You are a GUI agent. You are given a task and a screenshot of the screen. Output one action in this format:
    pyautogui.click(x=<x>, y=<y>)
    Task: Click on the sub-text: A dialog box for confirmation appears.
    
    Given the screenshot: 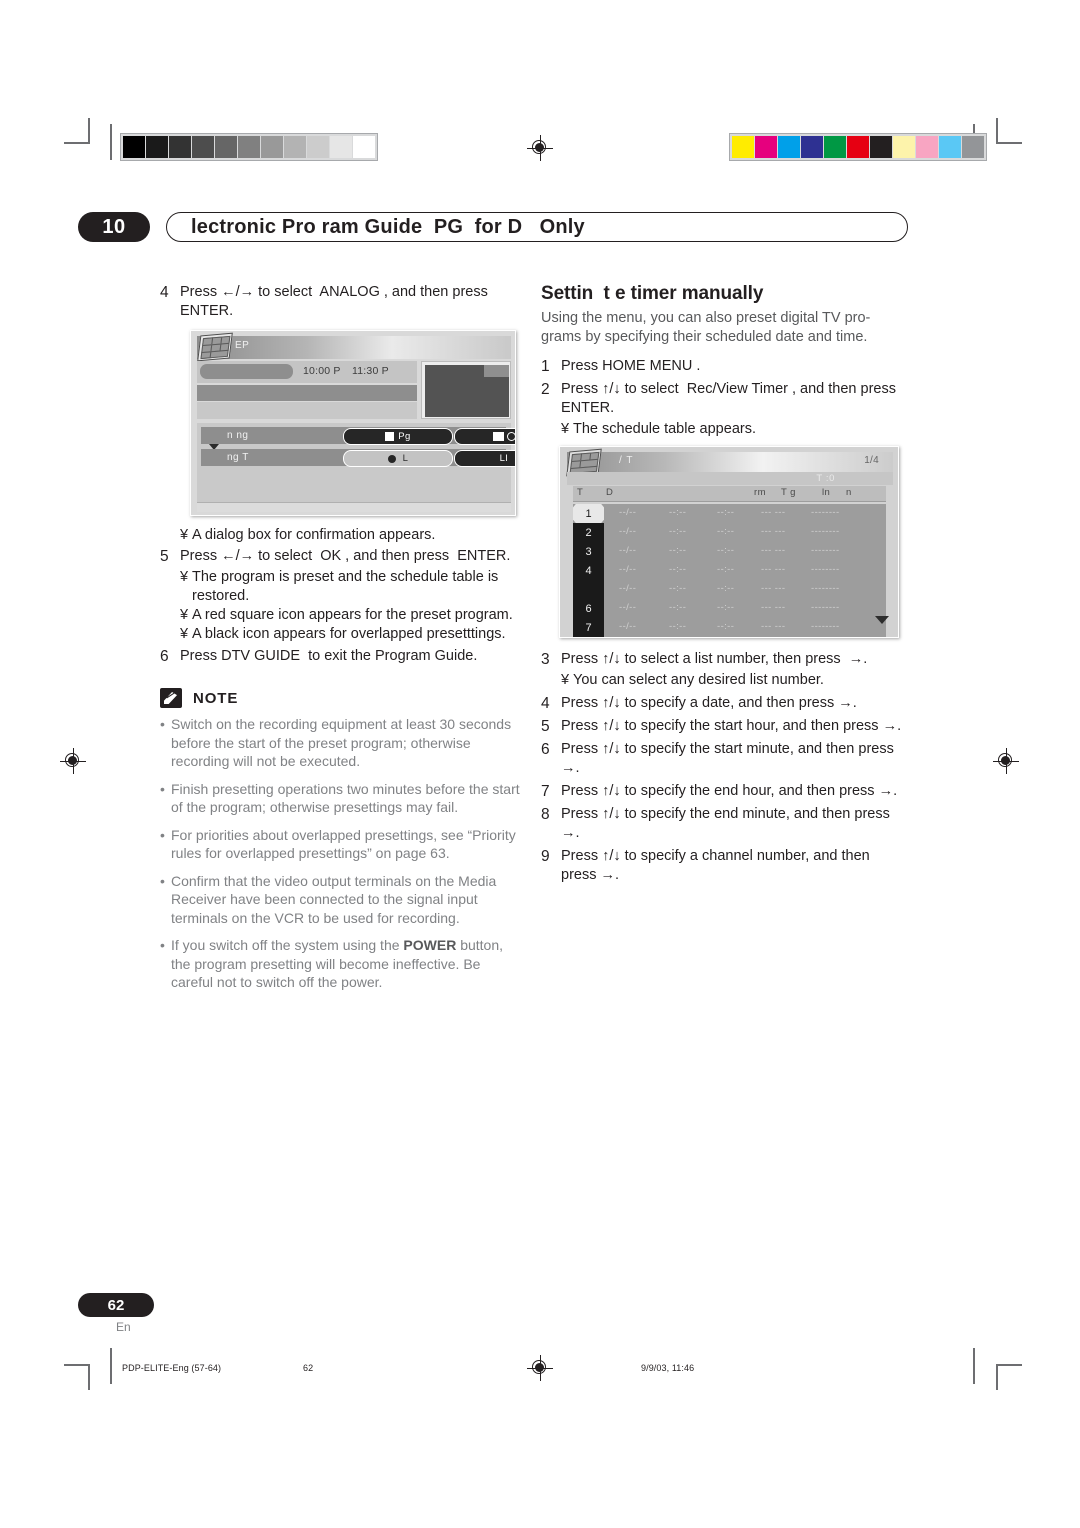 What is the action you would take?
    pyautogui.click(x=314, y=535)
    